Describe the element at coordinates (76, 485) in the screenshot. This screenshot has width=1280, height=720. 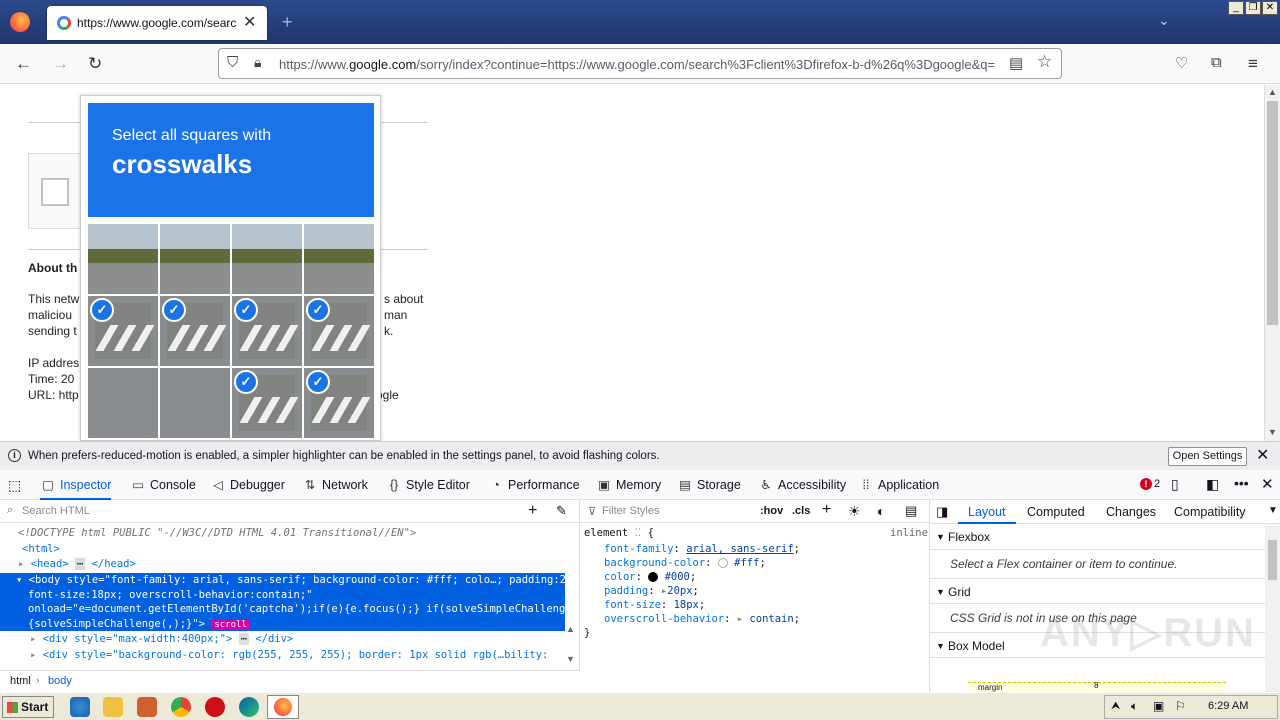
I see `tab-inspector: ▢ Inspector` at that location.